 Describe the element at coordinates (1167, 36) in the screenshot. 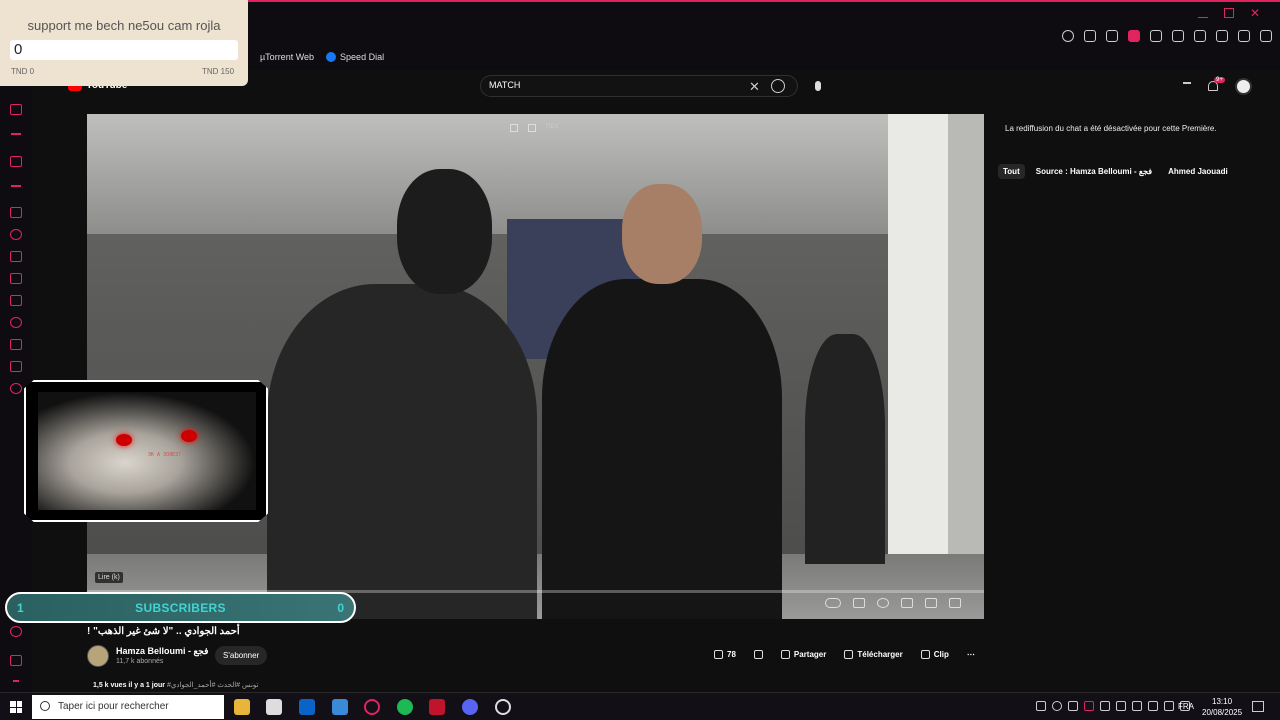

I see `browser-toolbar-icons` at that location.